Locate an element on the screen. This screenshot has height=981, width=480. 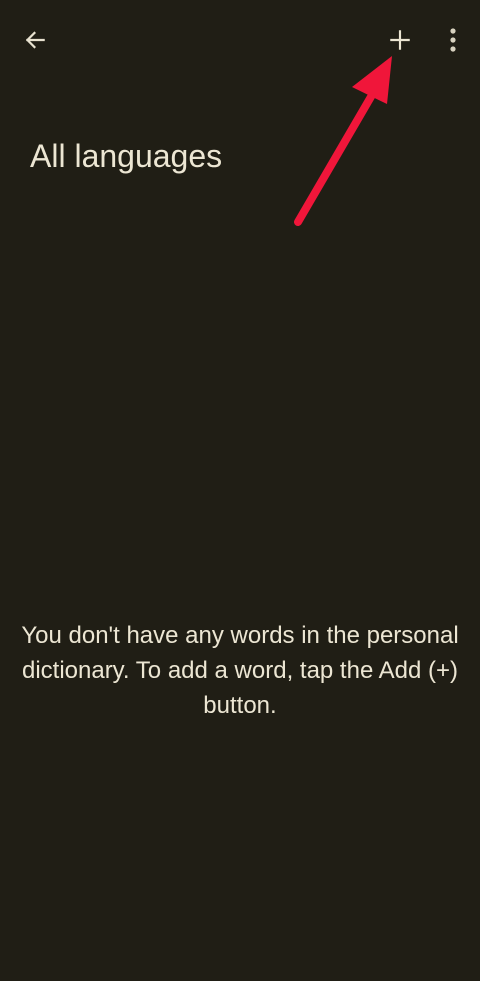
page-title: All languages is located at coordinates (126, 156).